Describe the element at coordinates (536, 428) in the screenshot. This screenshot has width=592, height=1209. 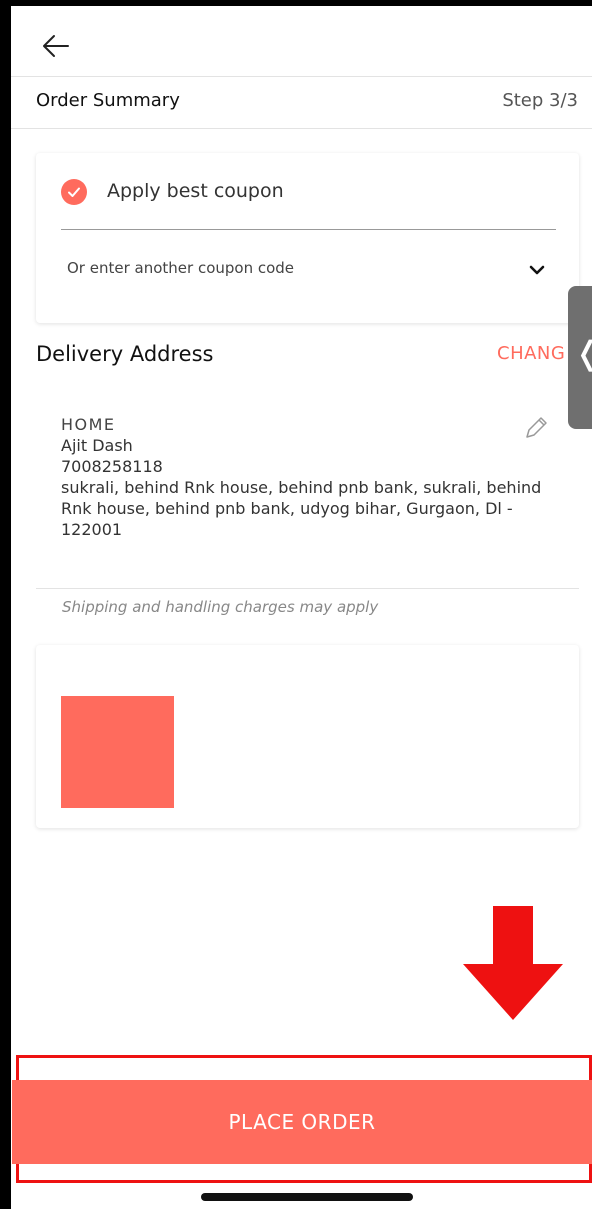
I see `pencil-icon` at that location.